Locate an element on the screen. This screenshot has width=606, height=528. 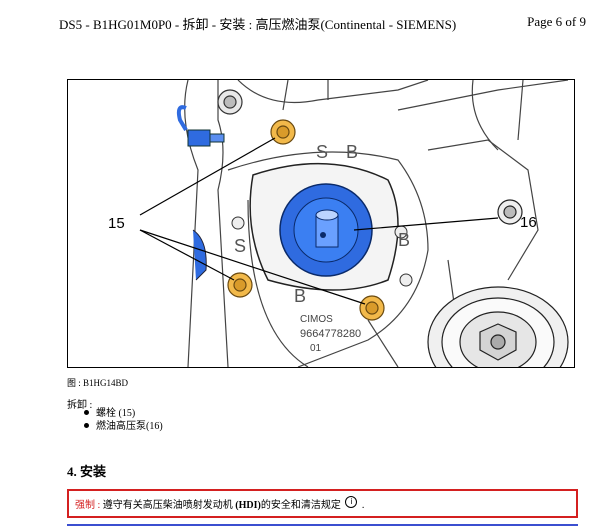
install-heading: 4. 安装 is located at coordinates (87, 471).